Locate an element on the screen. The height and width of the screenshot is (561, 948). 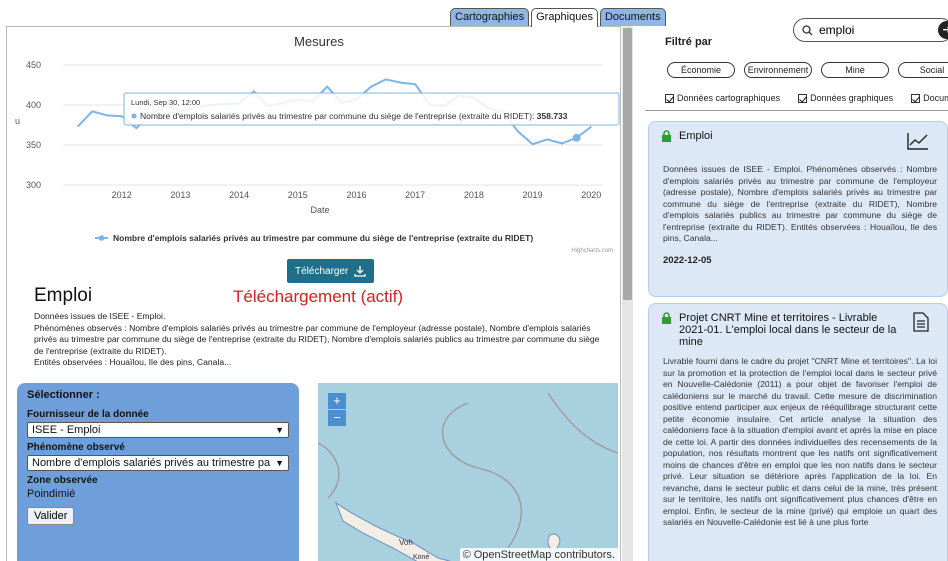
series-points is located at coordinates (576, 137).